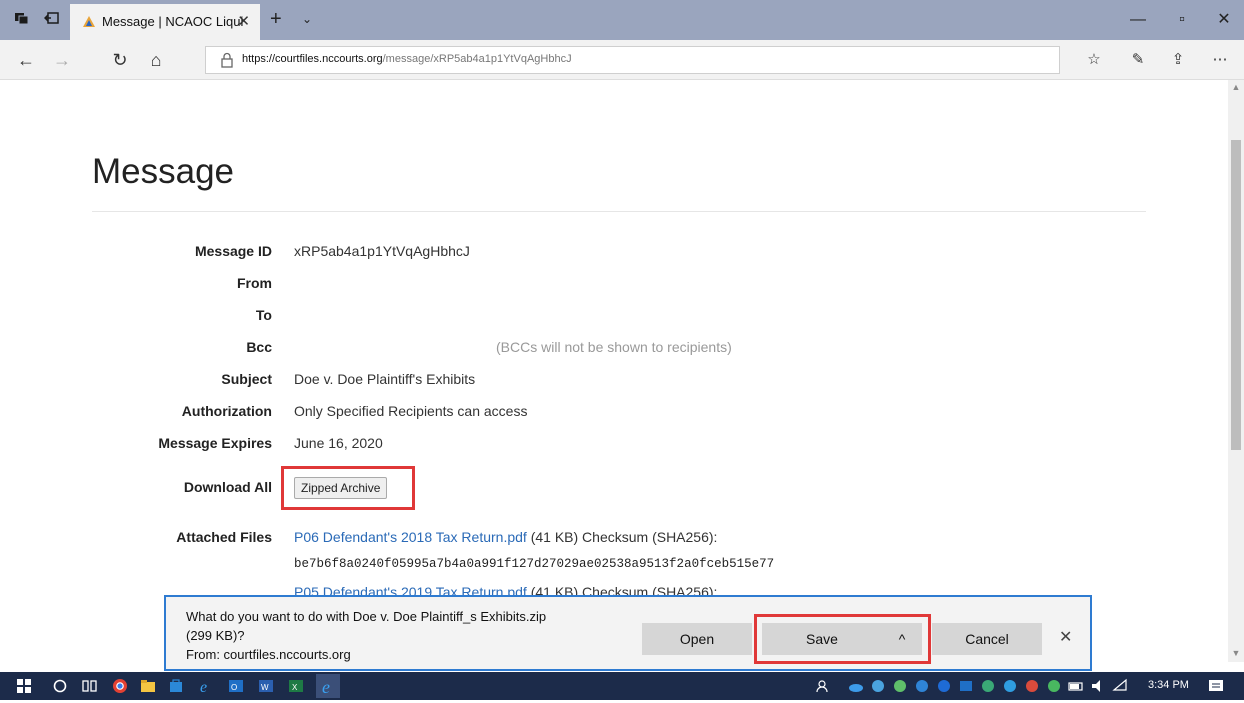  What do you see at coordinates (1094, 60) in the screenshot?
I see `favorites-icon: ☆` at bounding box center [1094, 60].